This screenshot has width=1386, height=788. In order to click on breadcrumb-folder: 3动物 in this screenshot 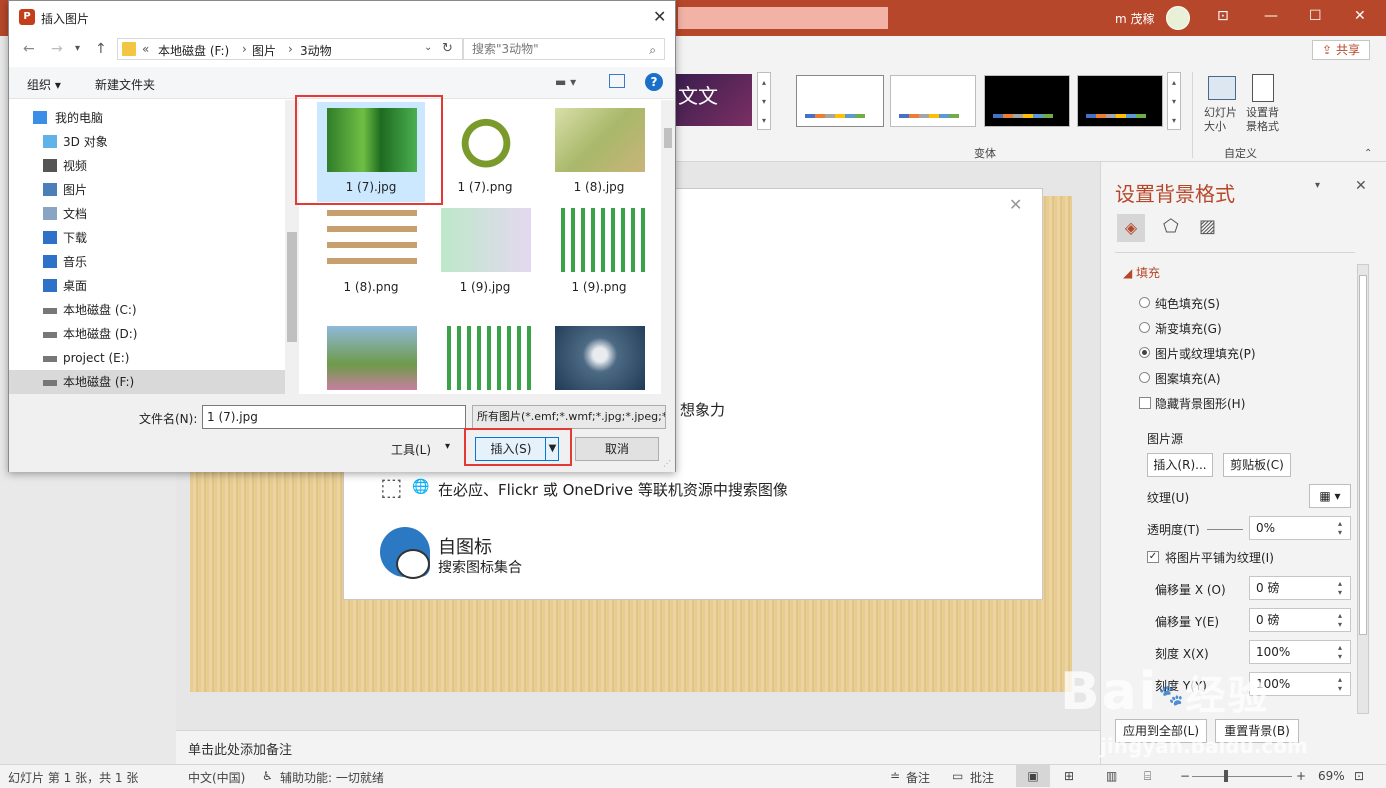, I will do `click(316, 50)`.